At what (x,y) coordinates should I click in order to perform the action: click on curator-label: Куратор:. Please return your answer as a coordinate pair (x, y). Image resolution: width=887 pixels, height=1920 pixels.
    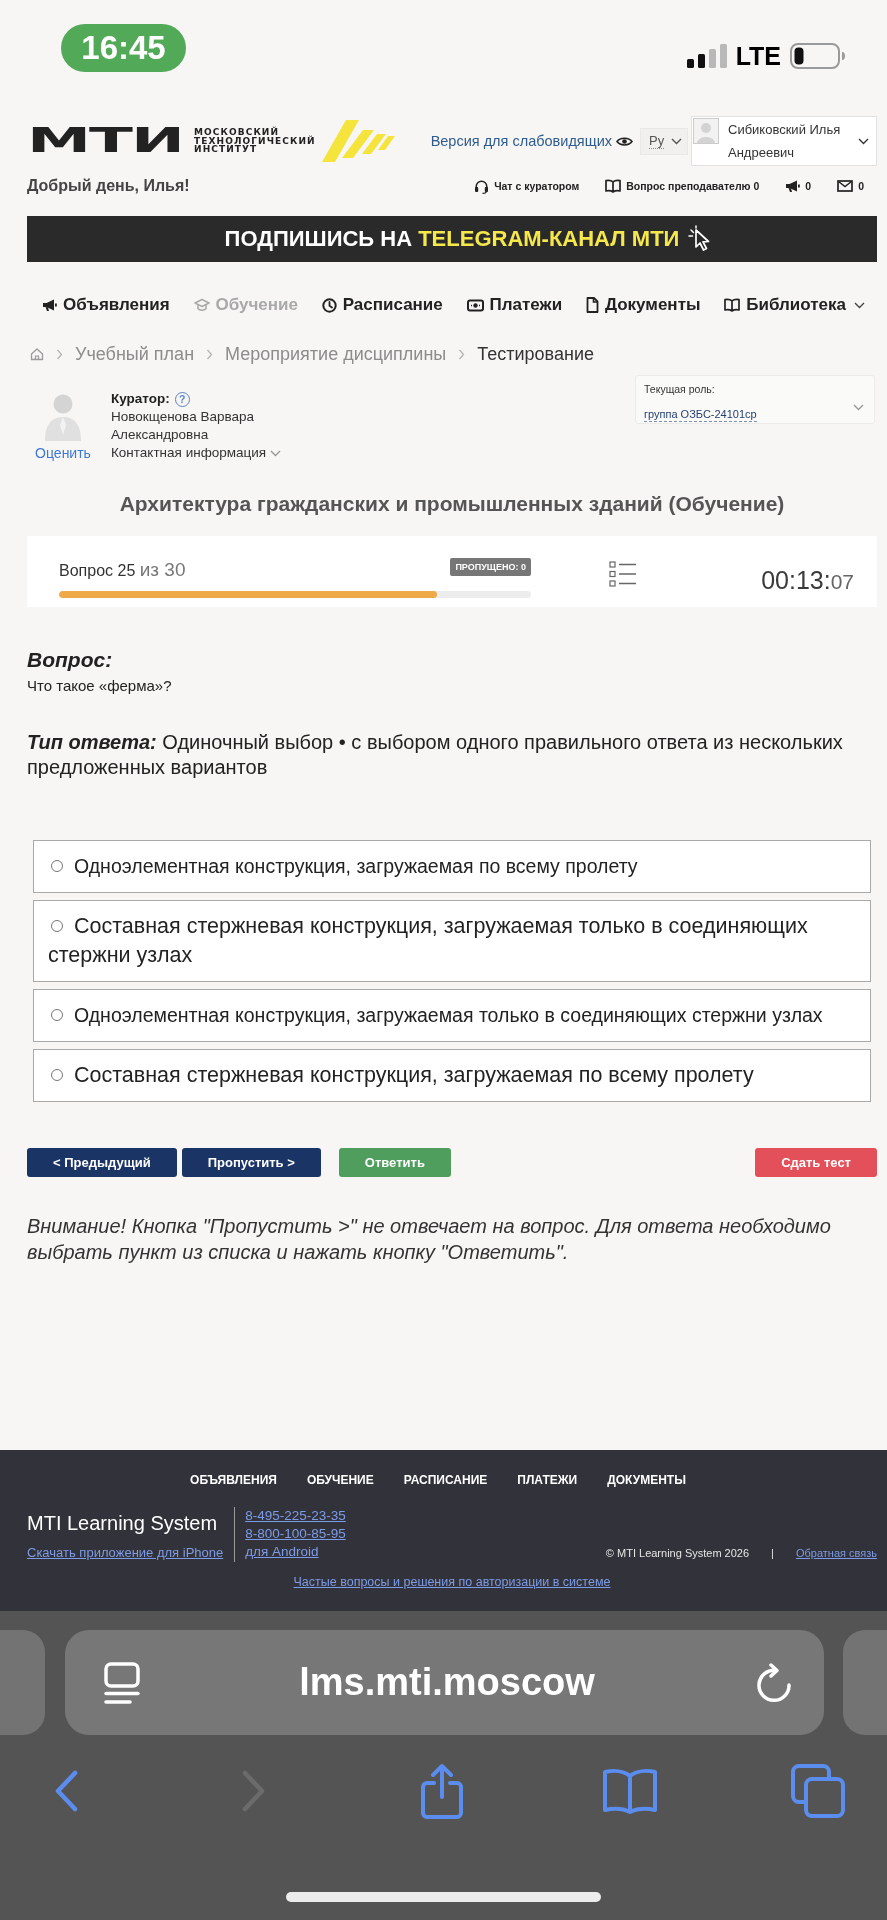
    Looking at the image, I should click on (140, 399).